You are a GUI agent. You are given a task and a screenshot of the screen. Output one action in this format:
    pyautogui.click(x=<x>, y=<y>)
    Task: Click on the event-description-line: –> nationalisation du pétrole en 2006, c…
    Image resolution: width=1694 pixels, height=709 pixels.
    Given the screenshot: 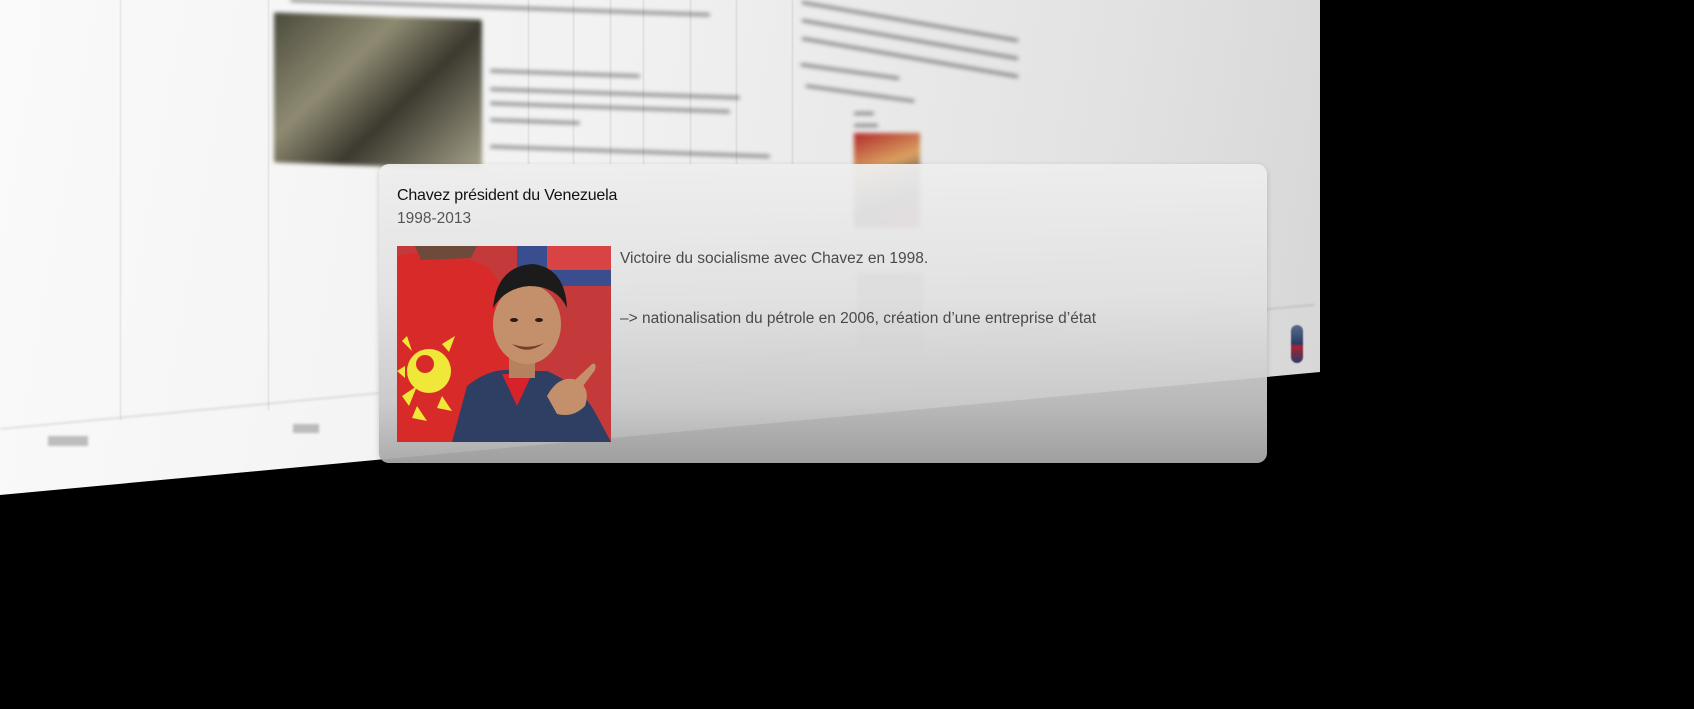 What is the action you would take?
    pyautogui.click(x=858, y=318)
    